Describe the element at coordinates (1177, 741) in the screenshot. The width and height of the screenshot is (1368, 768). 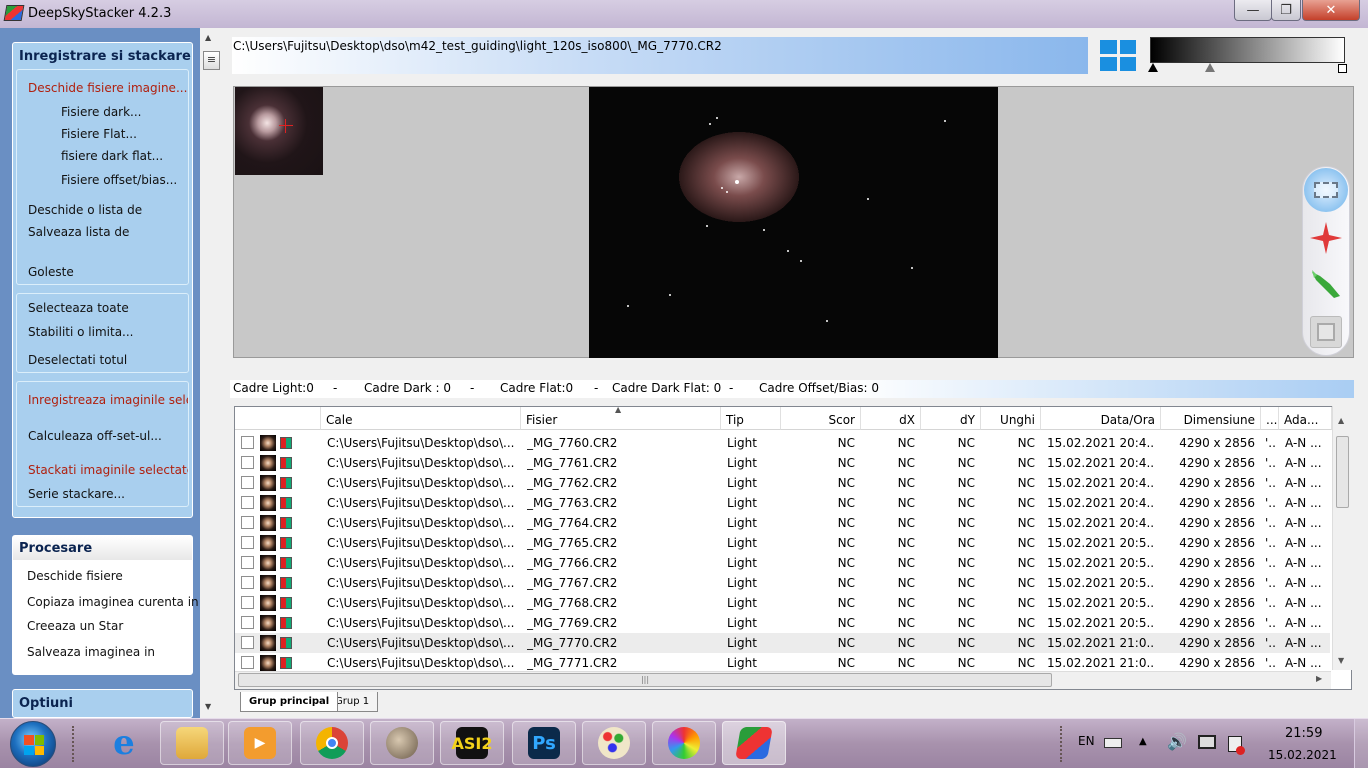
I see `volume-icon: 🔊` at that location.